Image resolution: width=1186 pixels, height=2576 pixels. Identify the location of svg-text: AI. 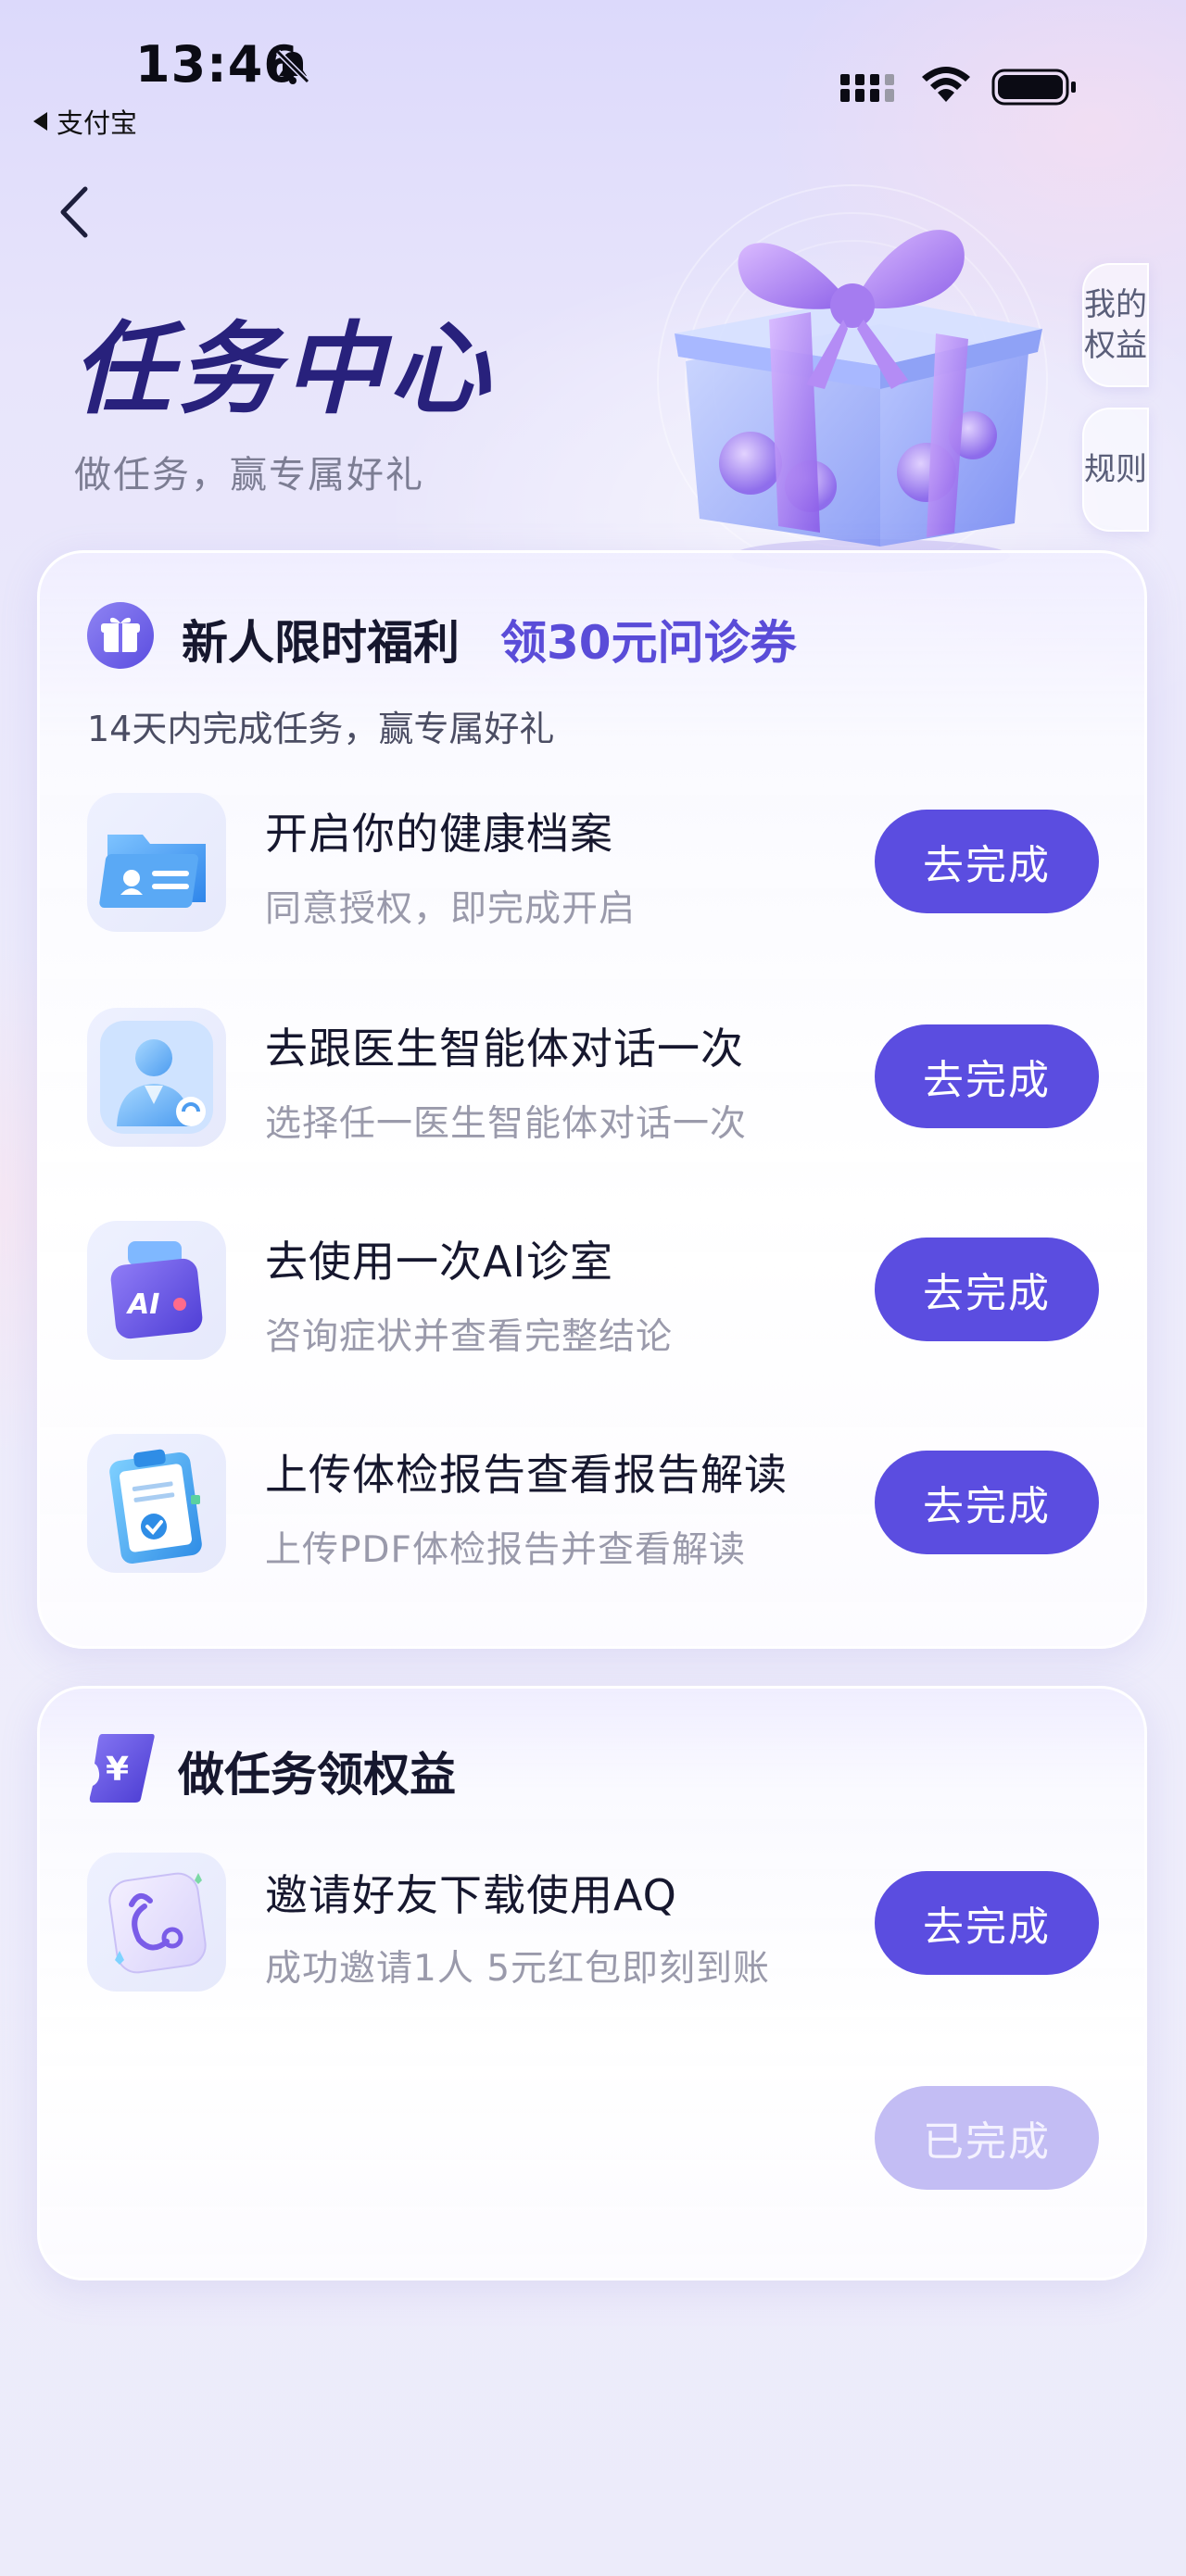
(142, 1304).